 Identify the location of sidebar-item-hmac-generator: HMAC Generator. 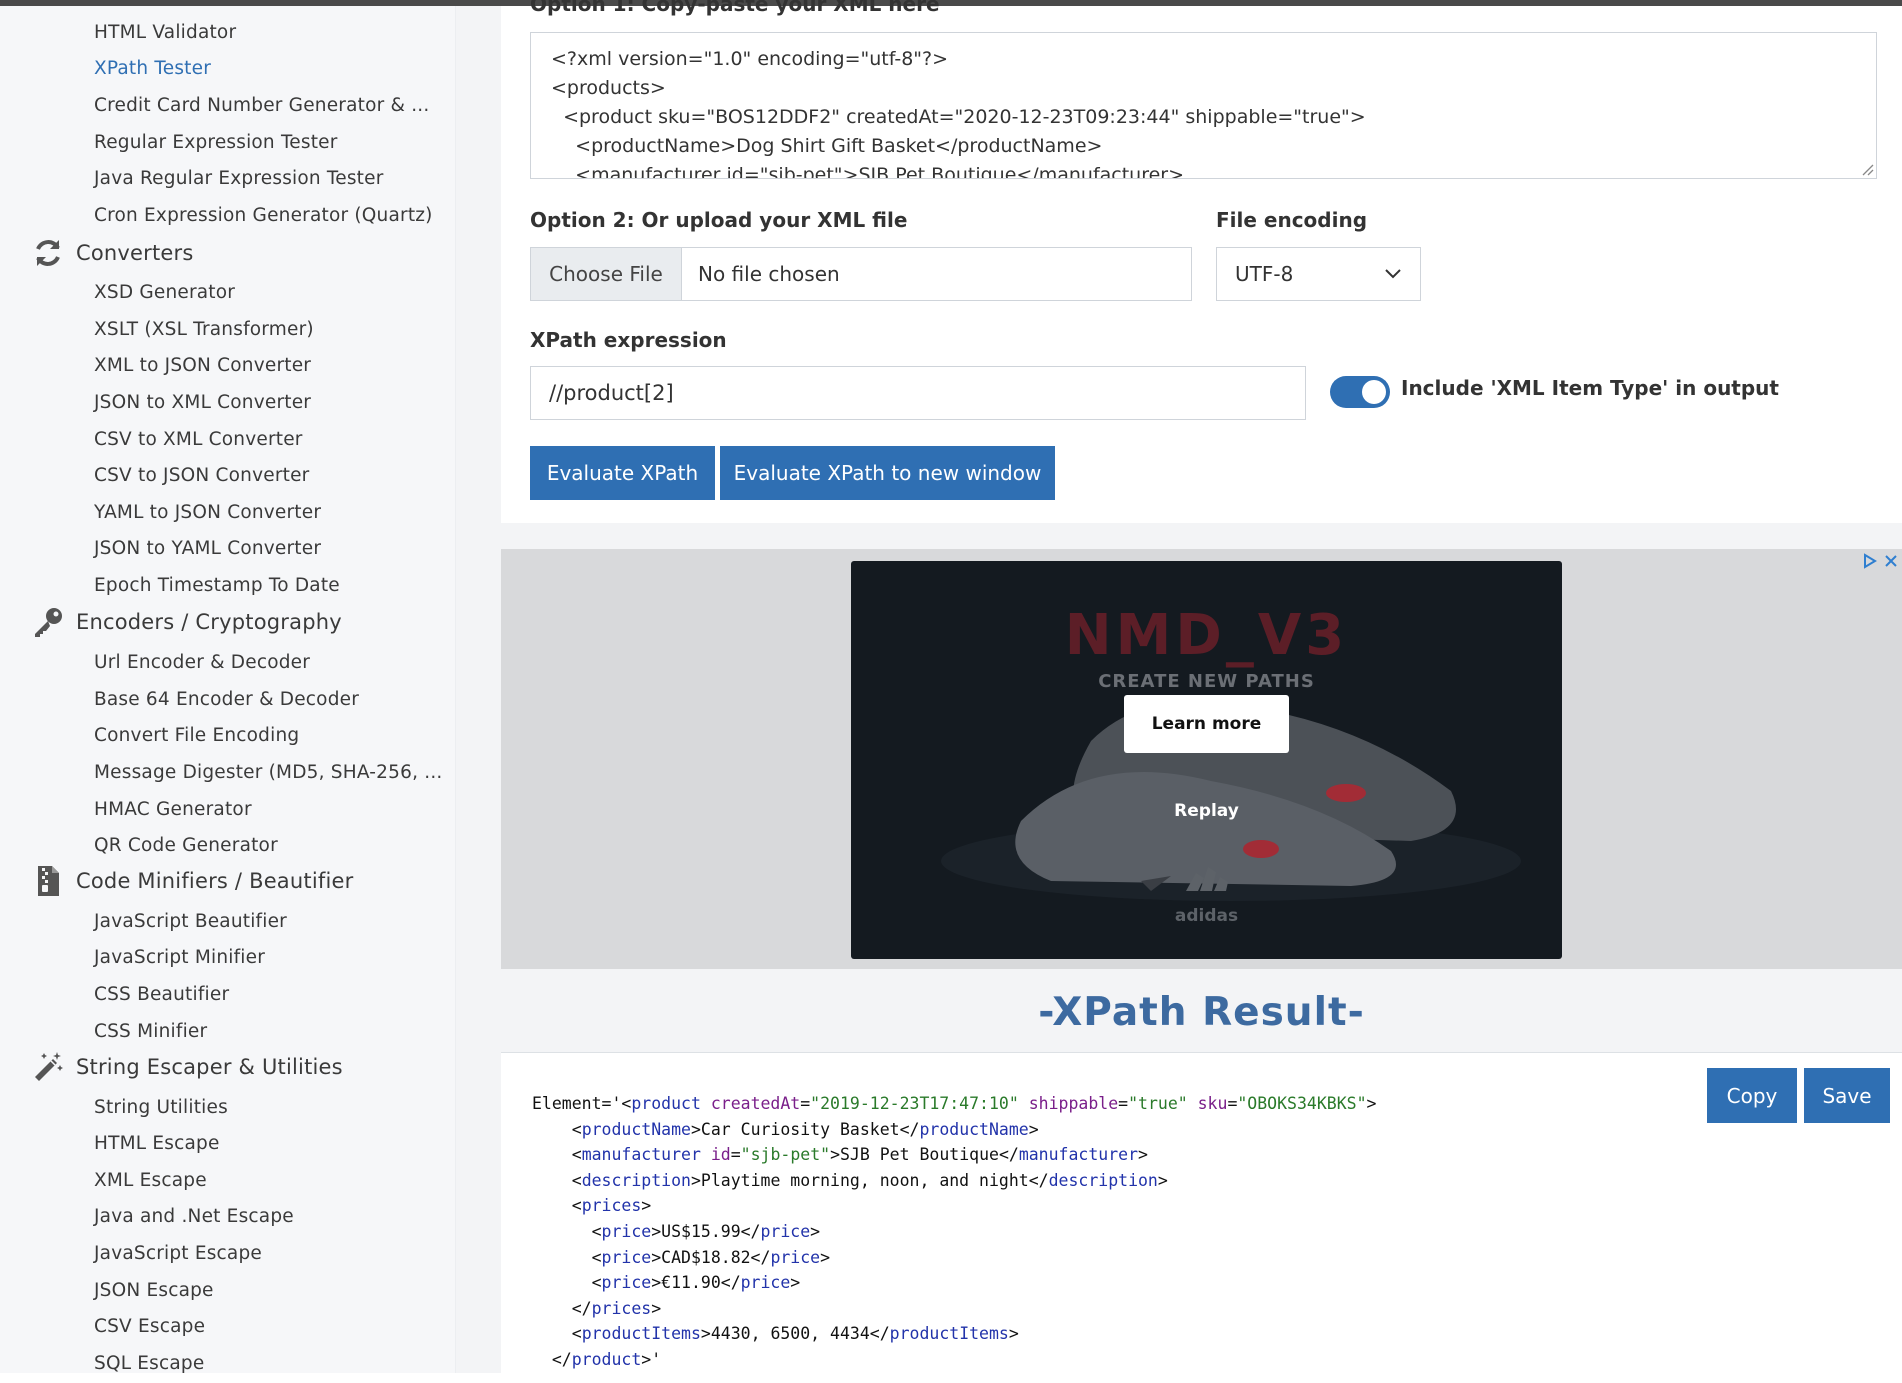
(173, 809).